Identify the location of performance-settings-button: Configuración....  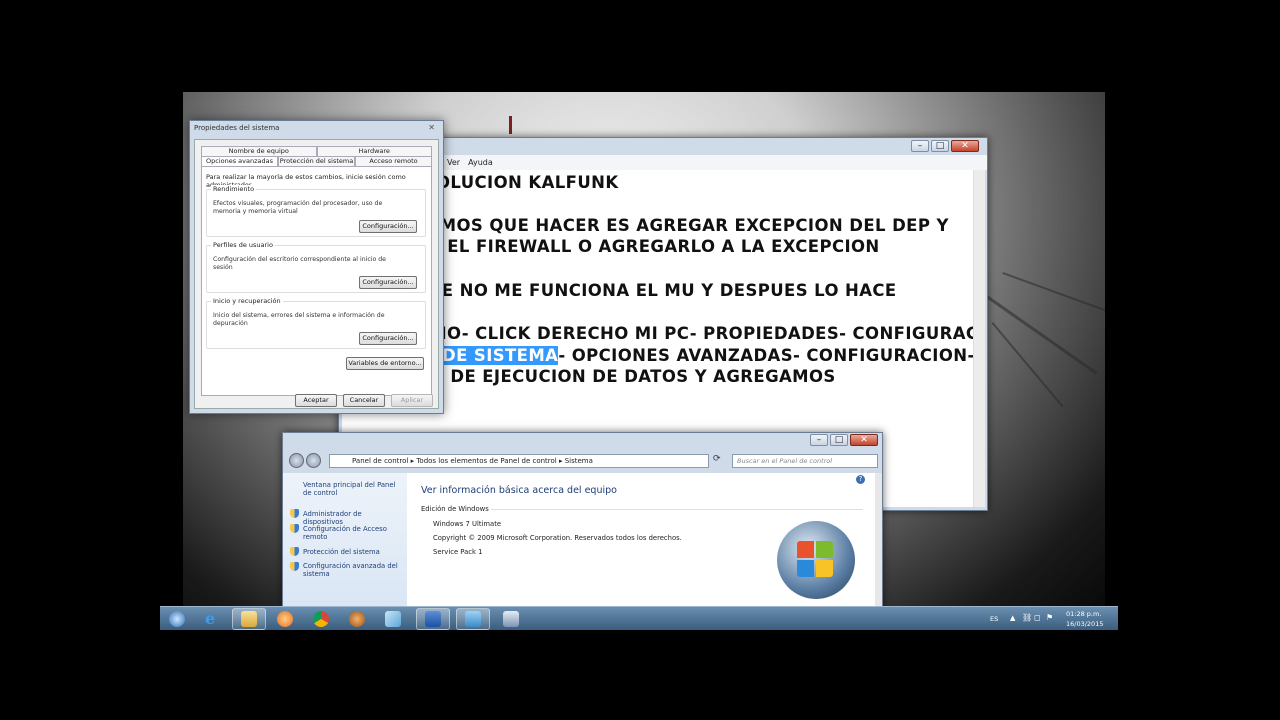
(388, 226).